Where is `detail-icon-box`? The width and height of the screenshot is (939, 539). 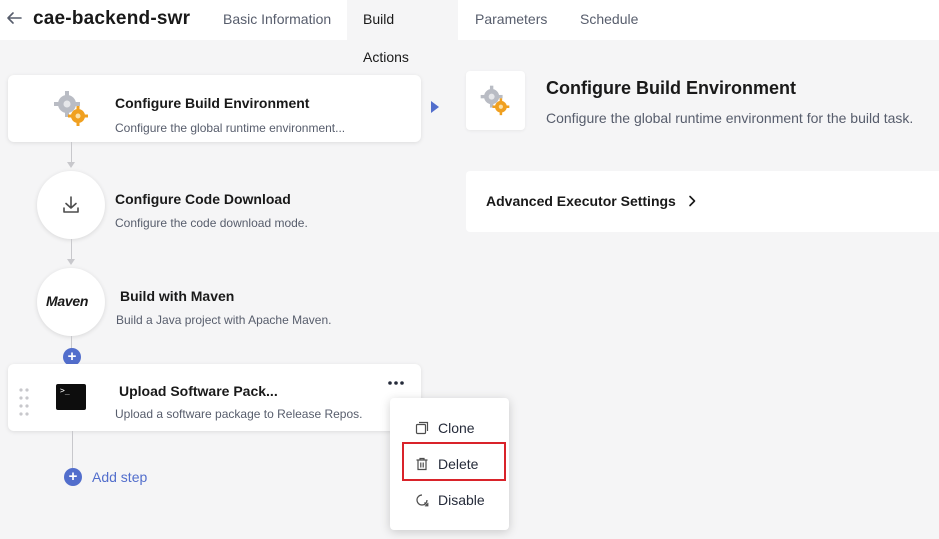
detail-icon-box is located at coordinates (495, 100).